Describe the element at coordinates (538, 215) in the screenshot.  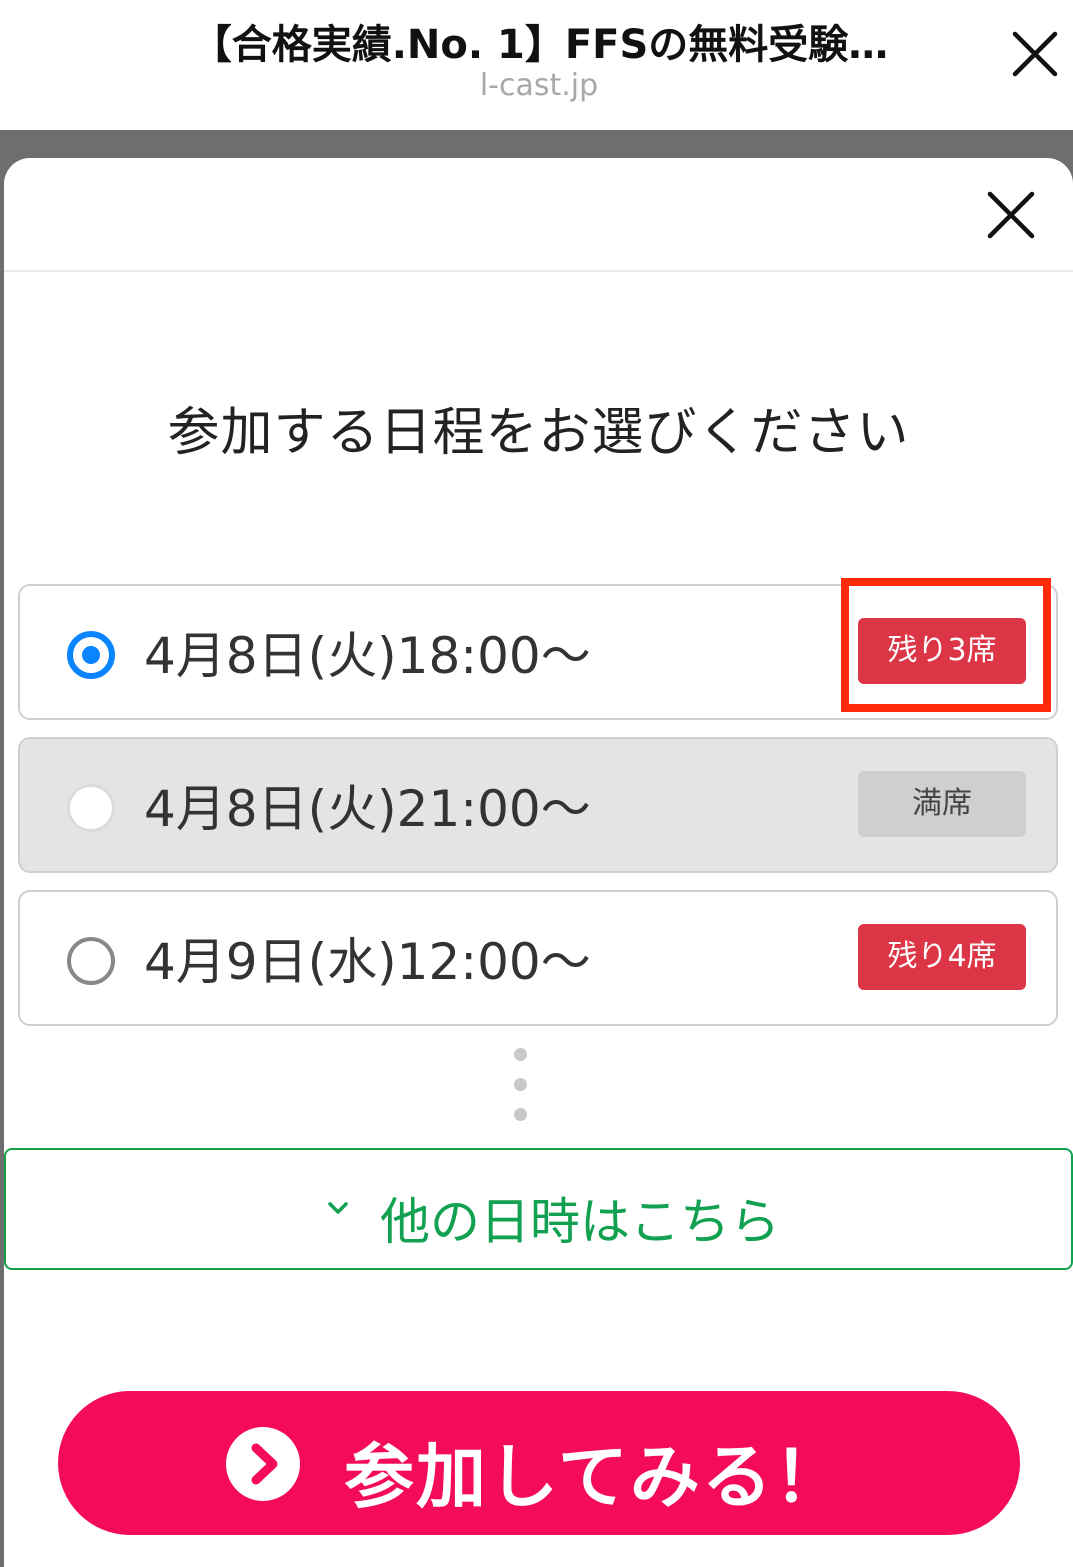
I see `modal-header` at that location.